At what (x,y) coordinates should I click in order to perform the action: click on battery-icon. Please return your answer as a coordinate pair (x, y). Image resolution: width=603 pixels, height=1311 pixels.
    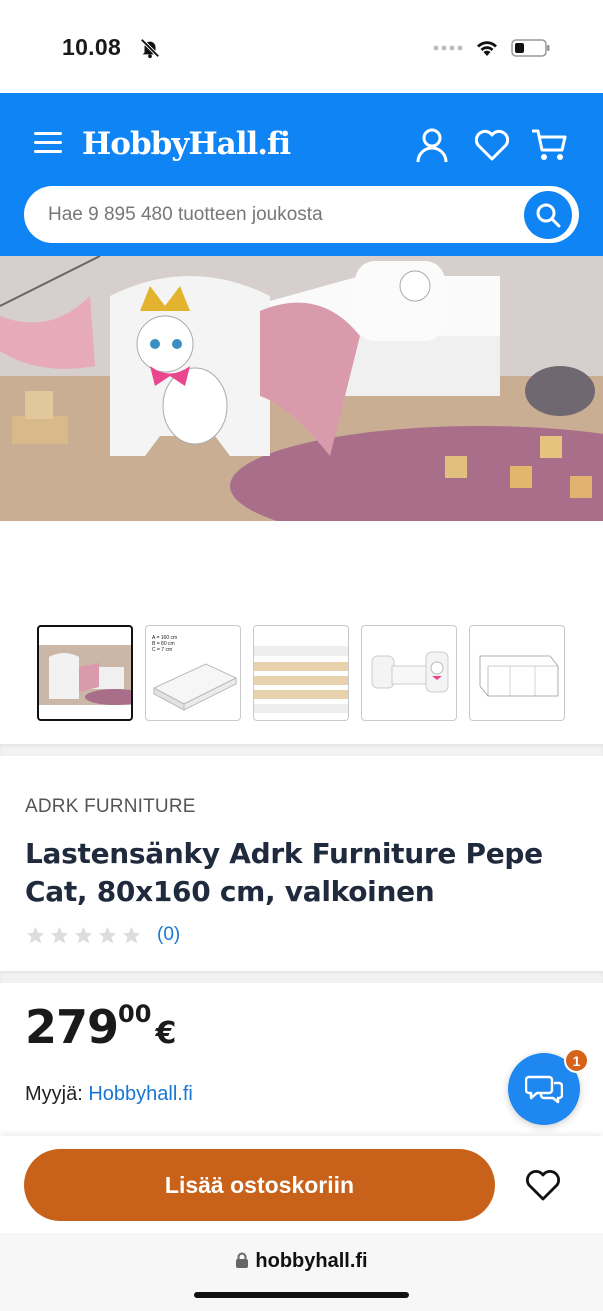
    Looking at the image, I should click on (530, 48).